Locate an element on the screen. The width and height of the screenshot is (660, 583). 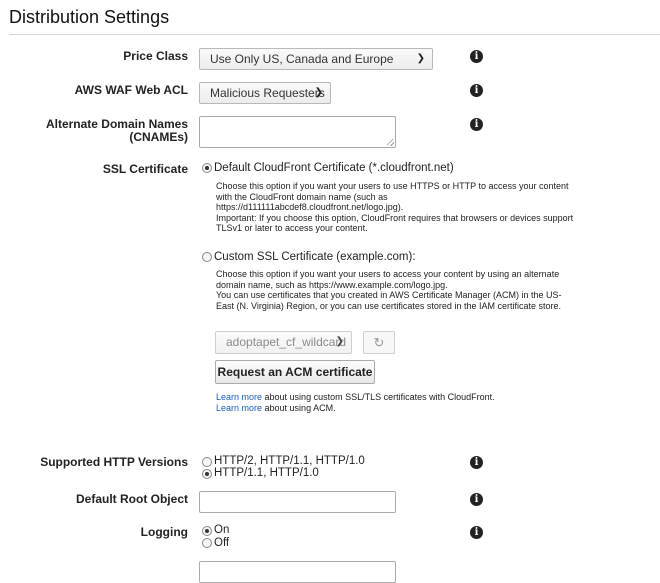
ssl-label: SSL Certificate is located at coordinates (145, 169).